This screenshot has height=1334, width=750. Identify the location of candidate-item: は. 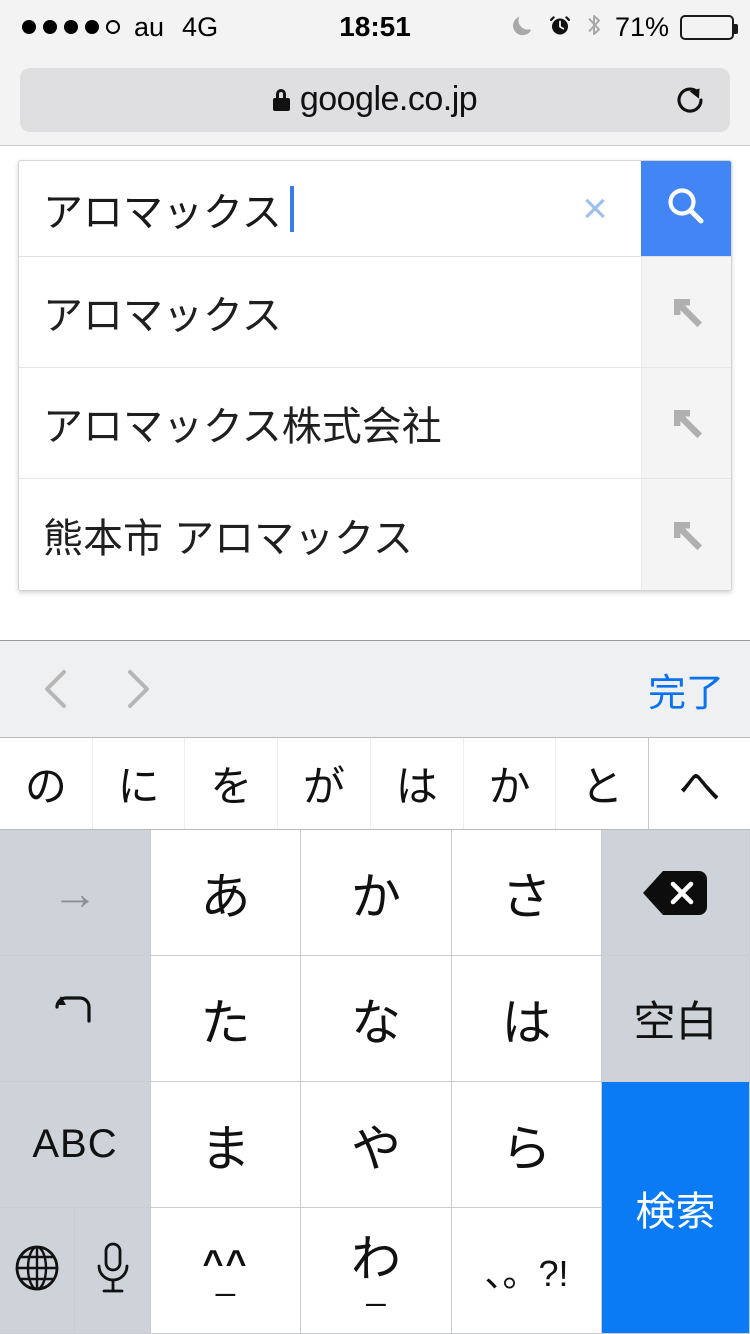
(417, 783).